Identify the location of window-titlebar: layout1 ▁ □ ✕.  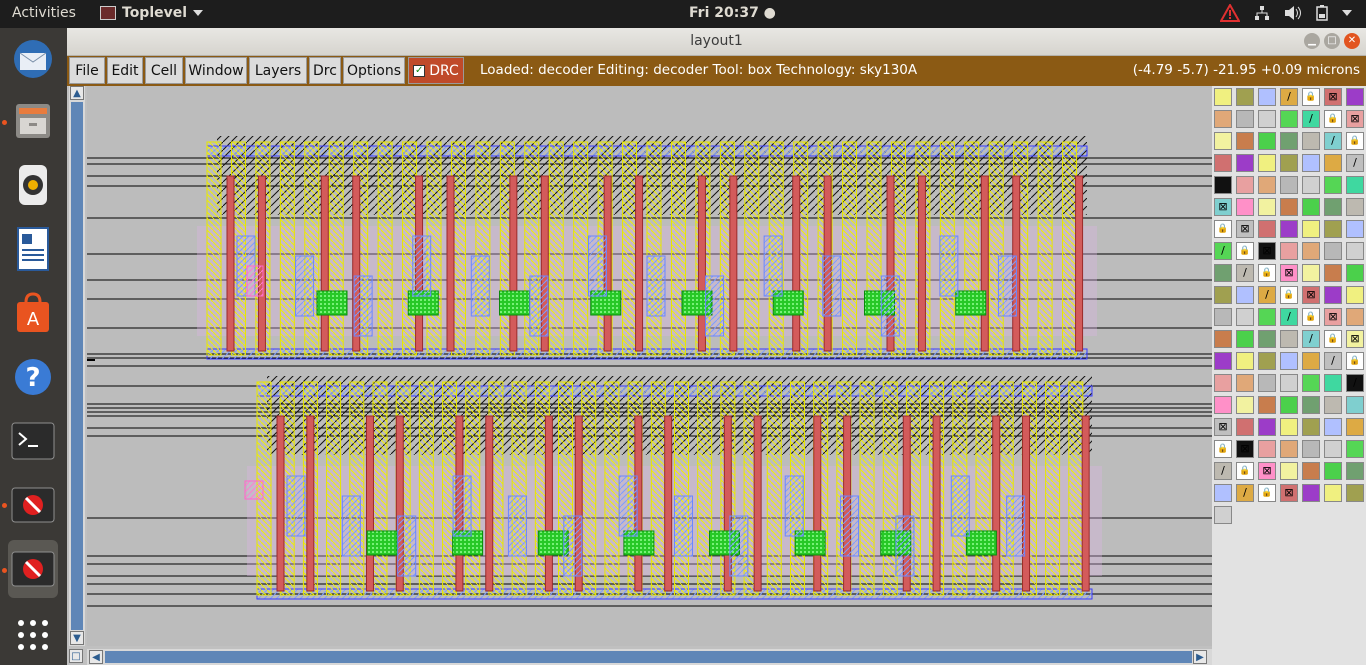
(716, 42).